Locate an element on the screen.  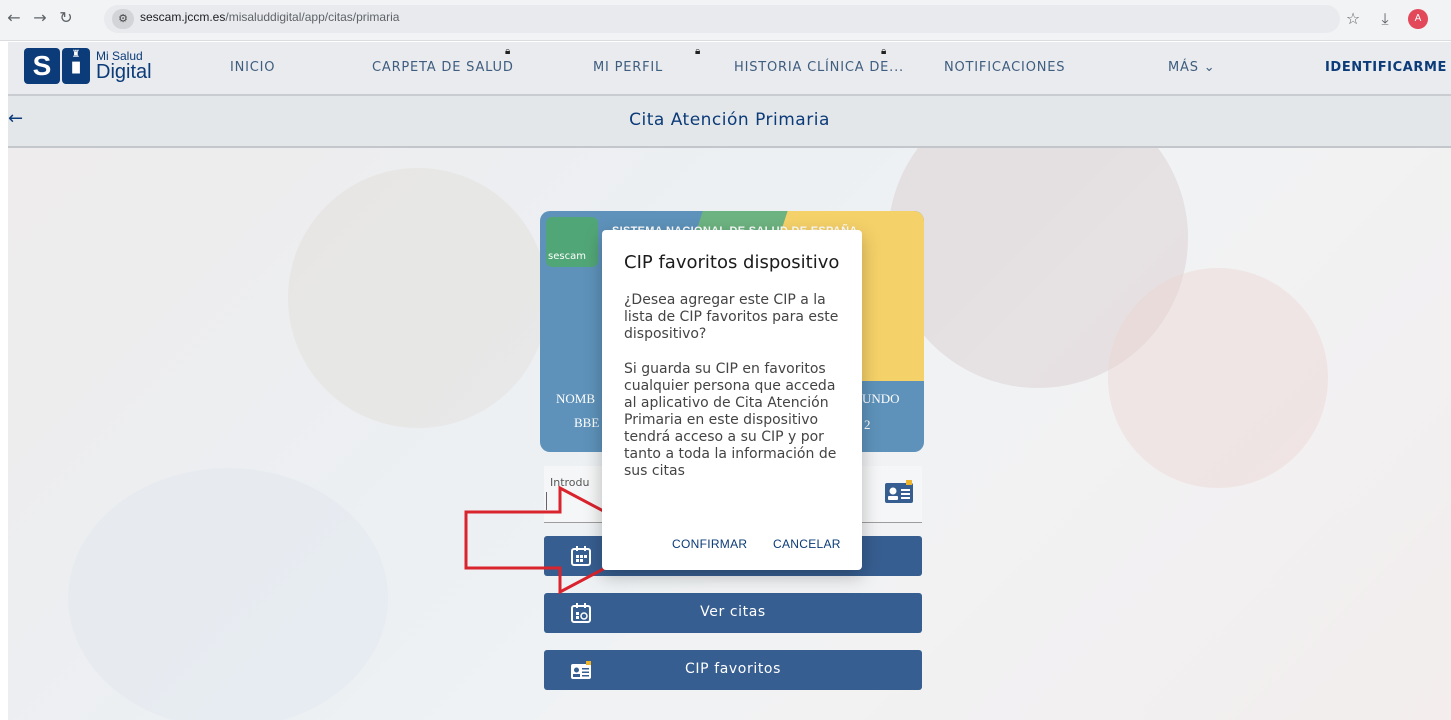
site-settings-icon: ⚙ is located at coordinates (123, 19).